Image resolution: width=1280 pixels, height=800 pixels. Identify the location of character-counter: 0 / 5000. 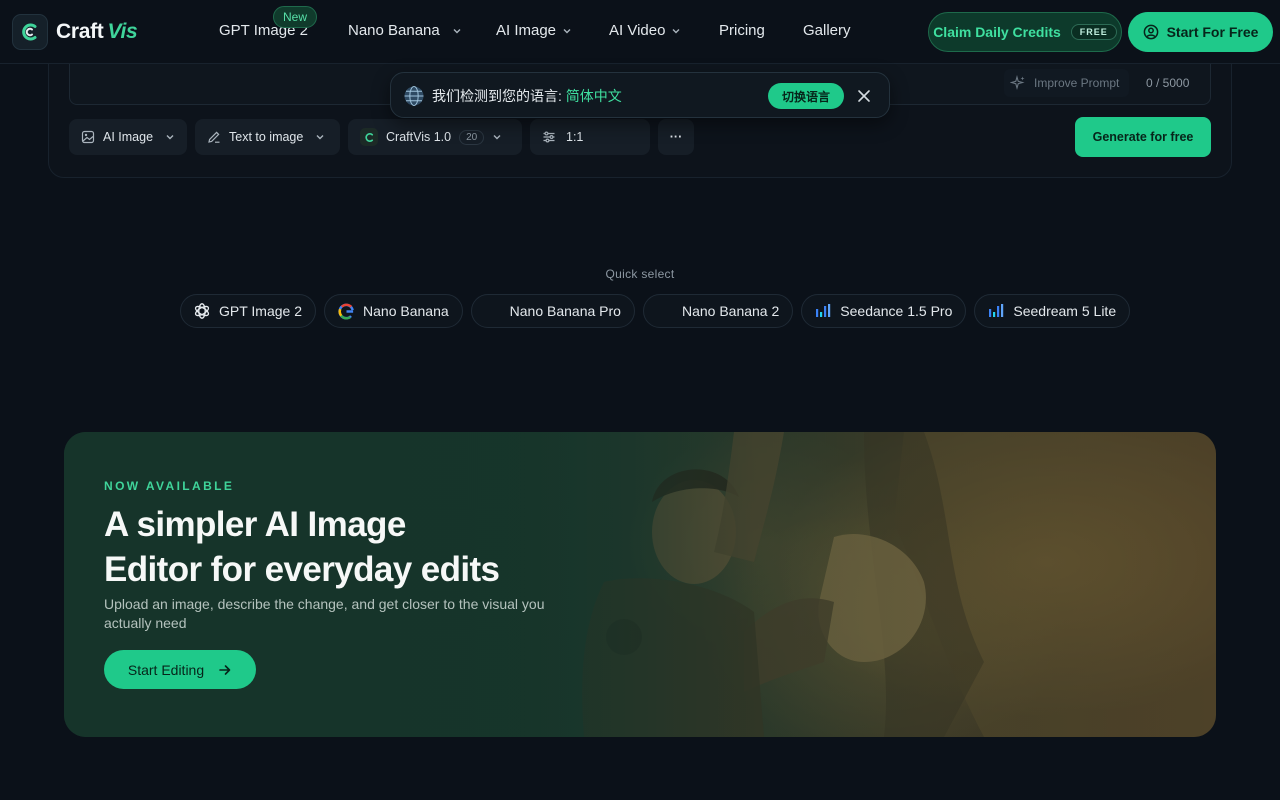
(1168, 83).